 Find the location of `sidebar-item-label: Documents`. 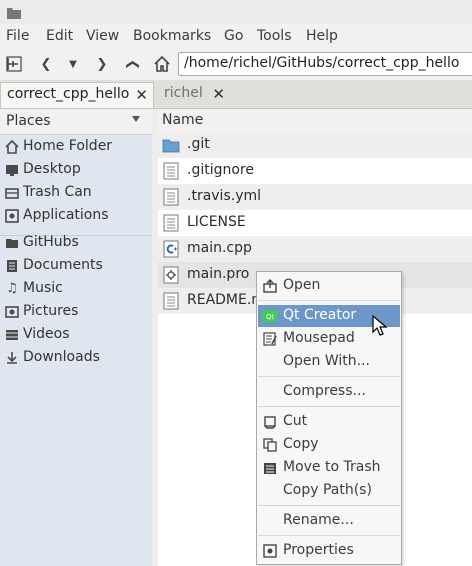

sidebar-item-label: Documents is located at coordinates (63, 265).